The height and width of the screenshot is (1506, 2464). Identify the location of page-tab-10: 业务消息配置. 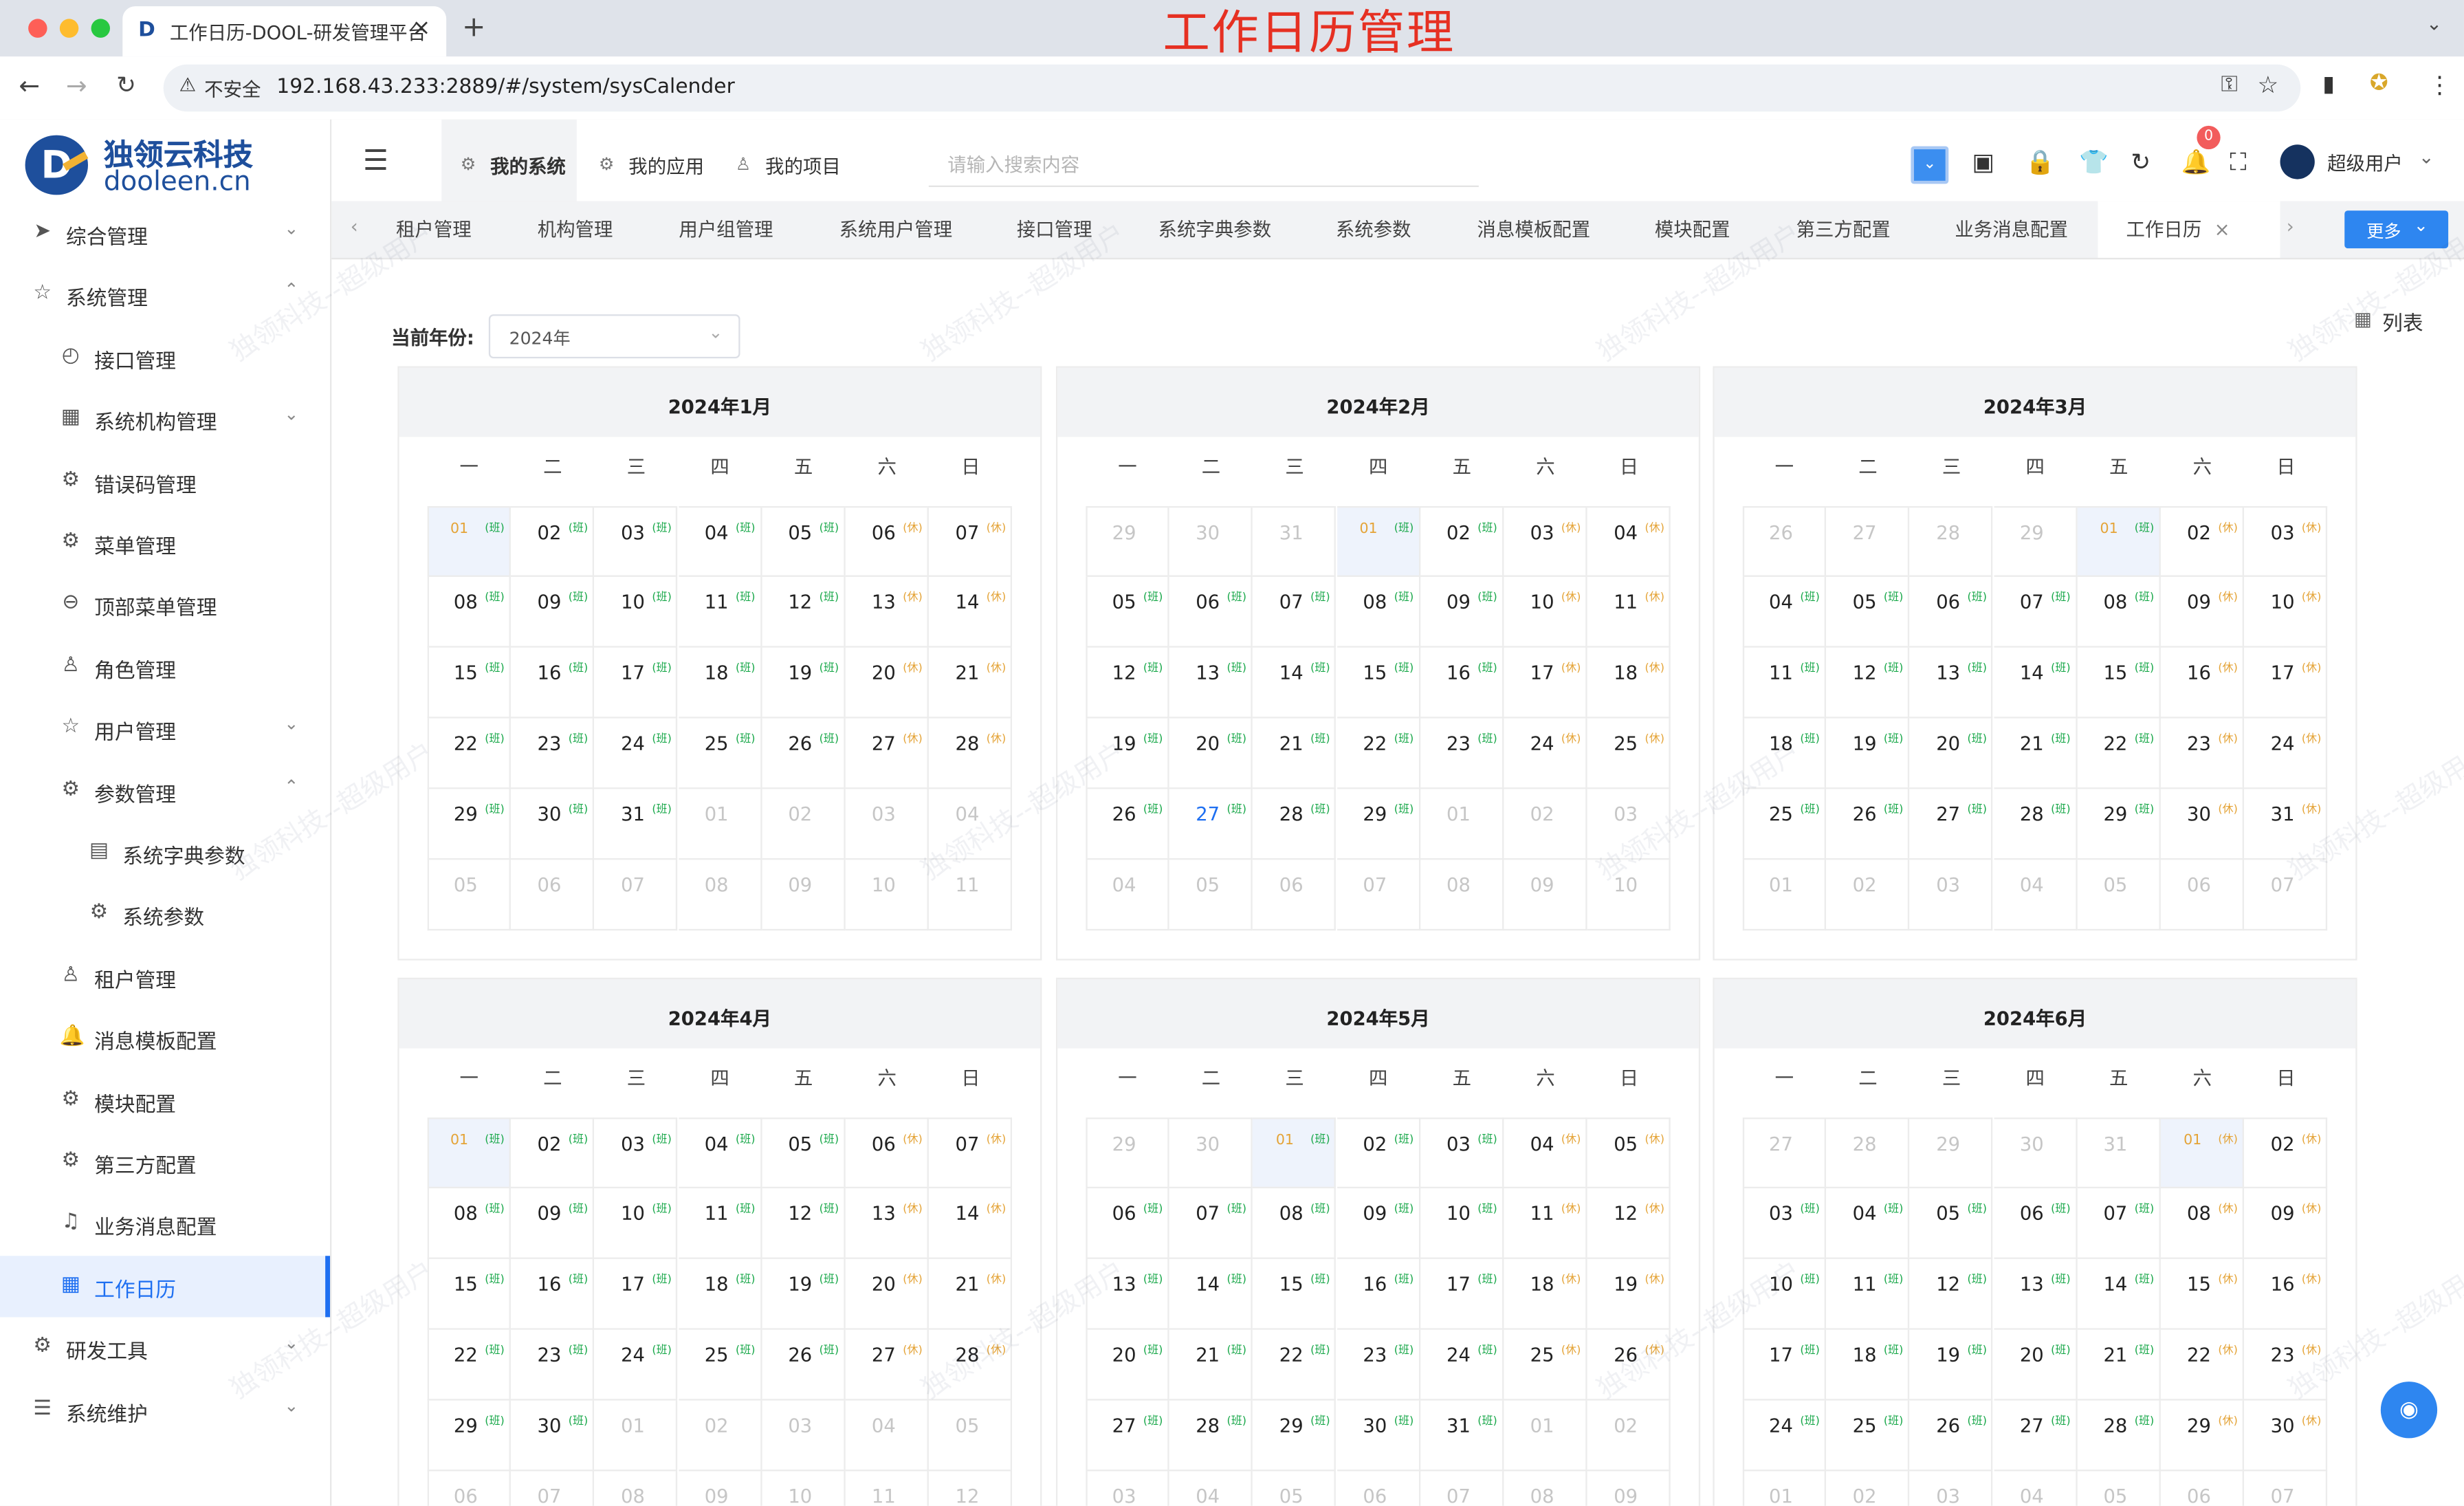
(2028, 229).